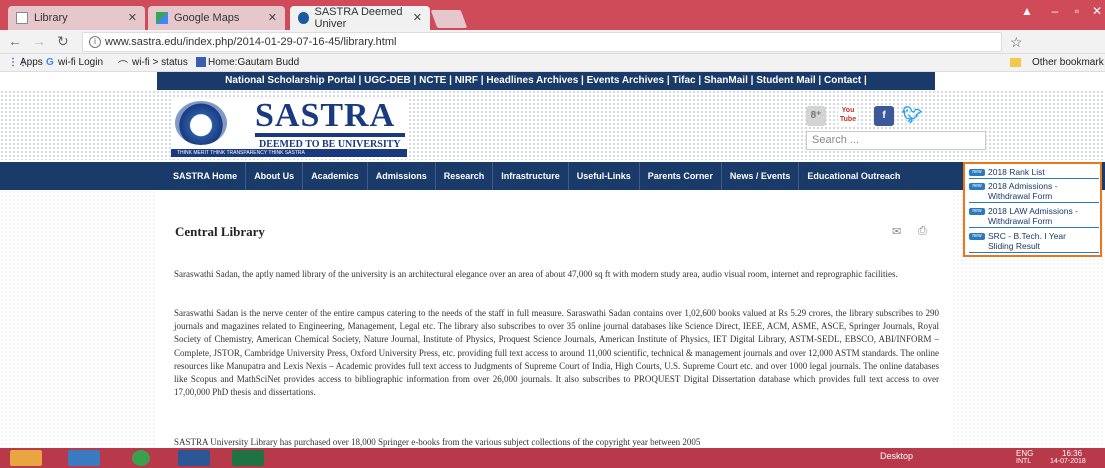 The image size is (1105, 468). I want to click on news-item: new 2018 Admissions - Withdrawal Form, so click(1034, 192).